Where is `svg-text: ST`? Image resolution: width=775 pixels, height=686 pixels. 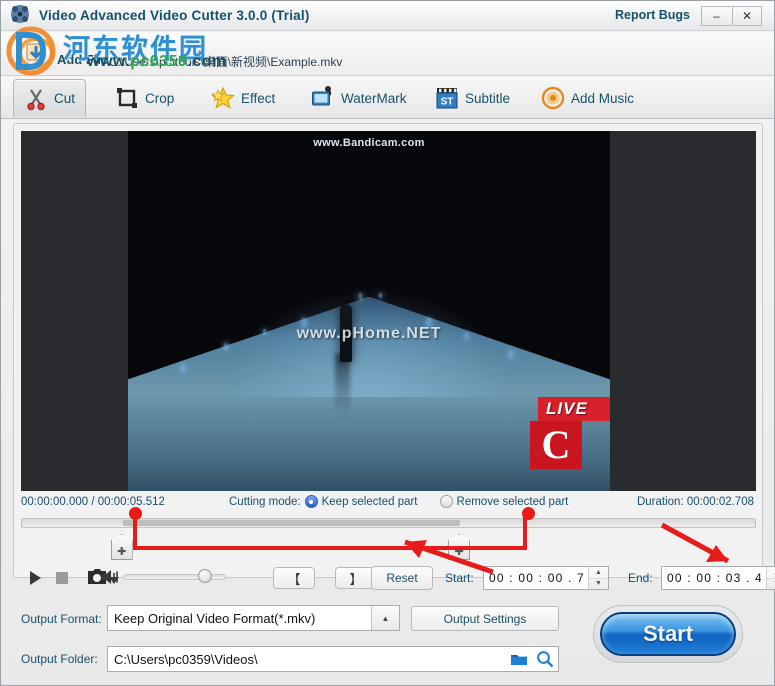
svg-text: ST is located at coordinates (447, 102).